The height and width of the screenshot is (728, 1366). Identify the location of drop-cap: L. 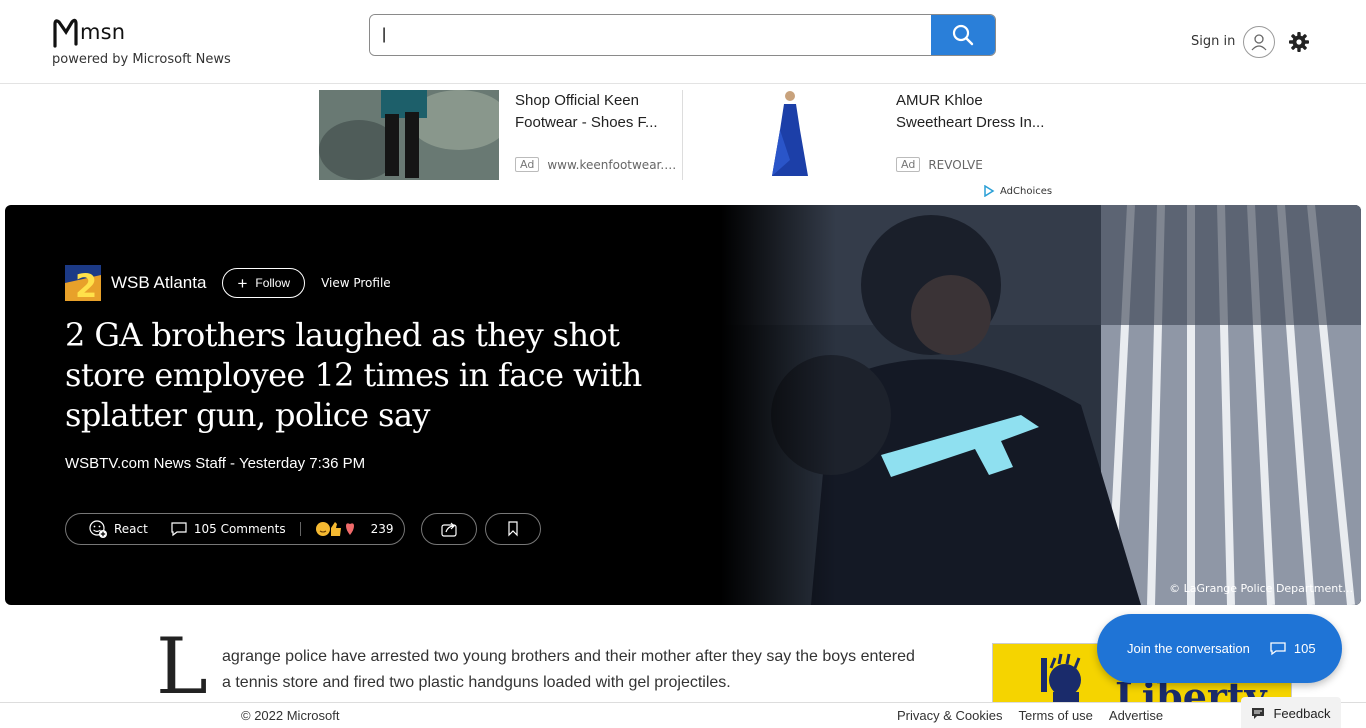
(182, 667).